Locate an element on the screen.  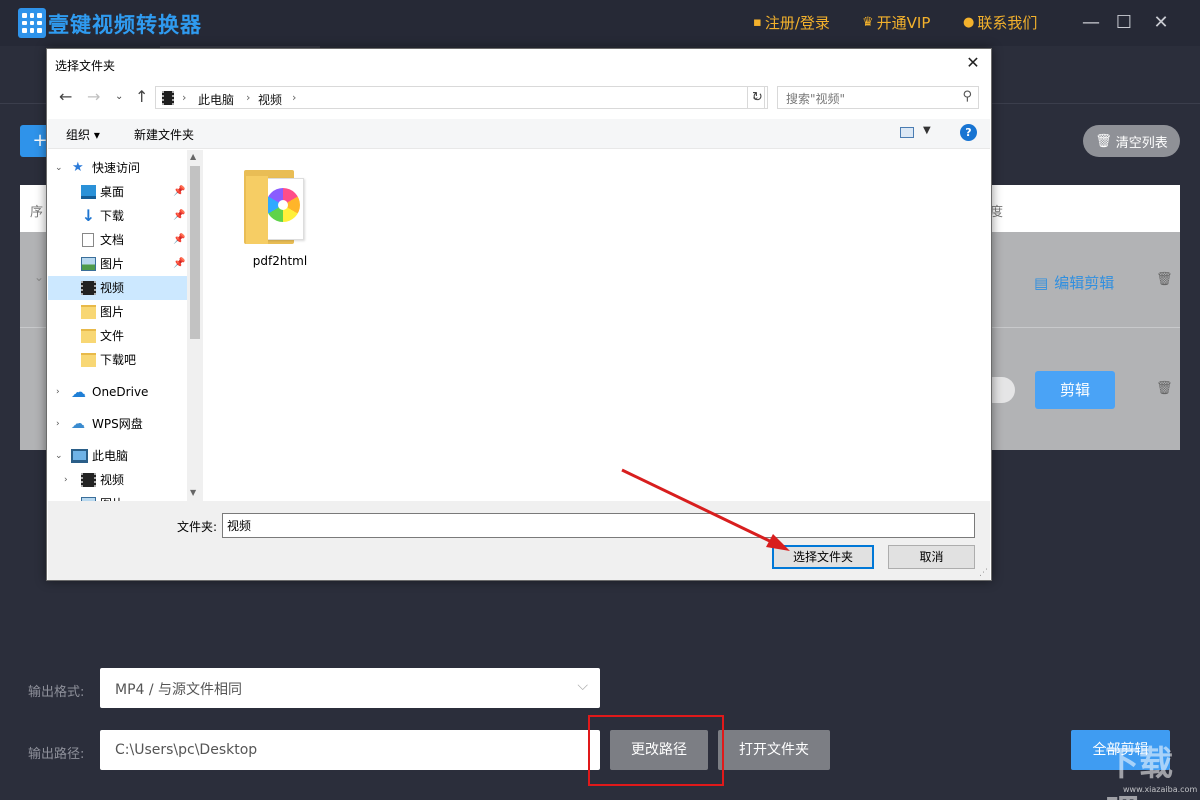
folder-item-name: pdf2html is located at coordinates (280, 261).